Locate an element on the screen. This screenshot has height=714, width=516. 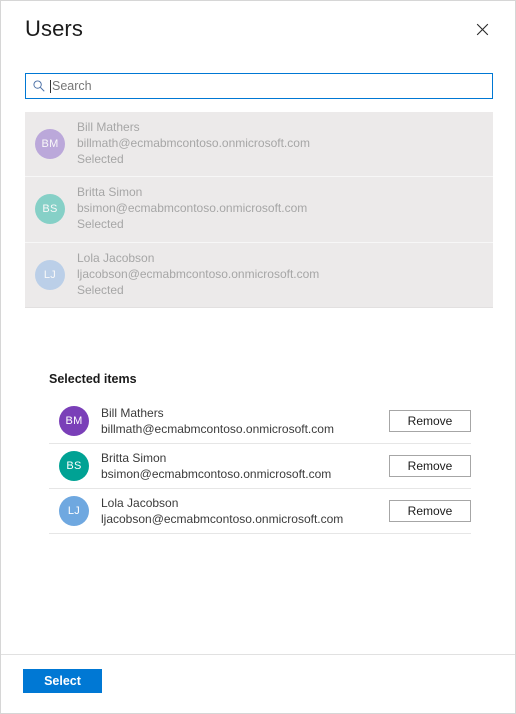
text-caret is located at coordinates (50, 86).